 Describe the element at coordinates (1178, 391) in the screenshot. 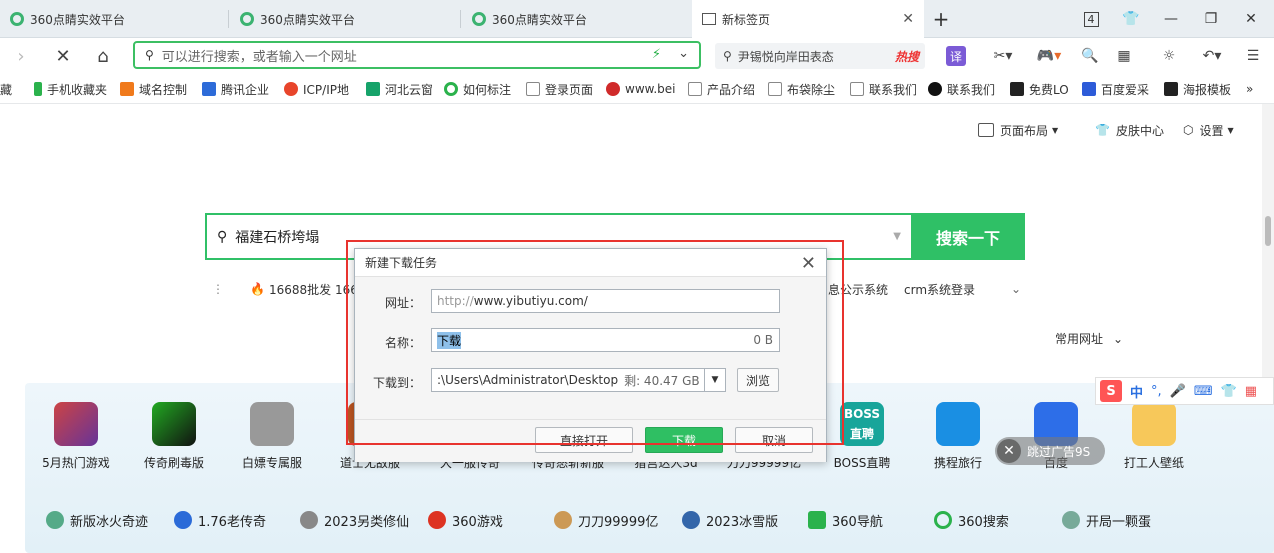

I see `mic-icon: 🎤` at that location.